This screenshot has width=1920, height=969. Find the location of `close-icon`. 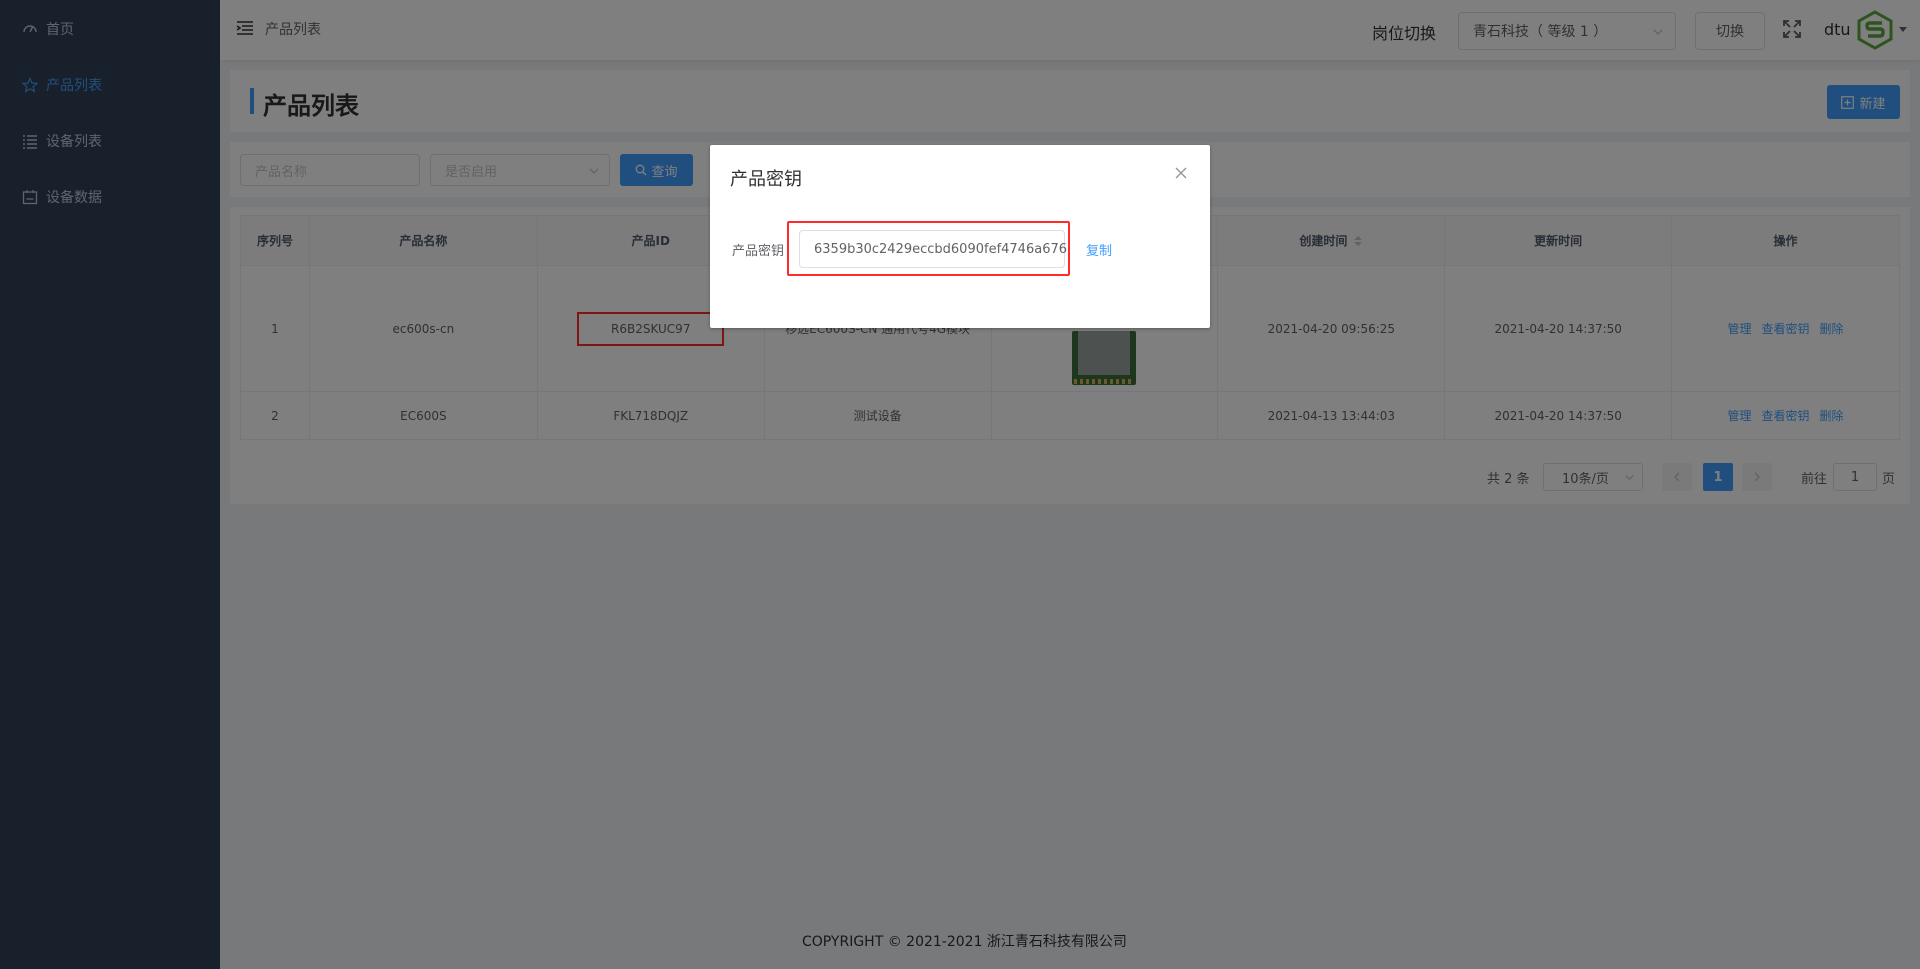

close-icon is located at coordinates (1181, 173).